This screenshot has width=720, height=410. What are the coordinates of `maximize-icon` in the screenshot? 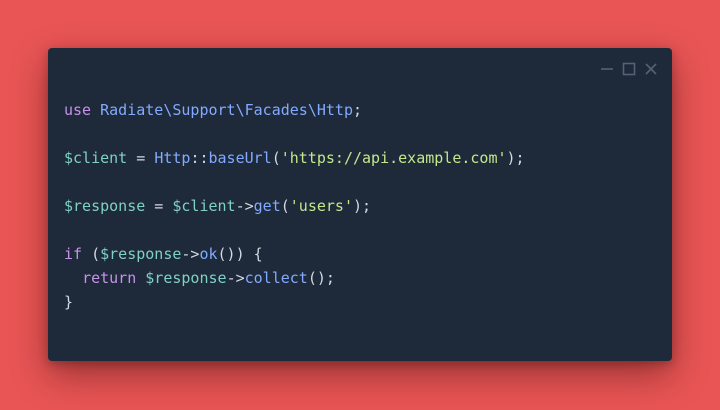 It's located at (629, 69).